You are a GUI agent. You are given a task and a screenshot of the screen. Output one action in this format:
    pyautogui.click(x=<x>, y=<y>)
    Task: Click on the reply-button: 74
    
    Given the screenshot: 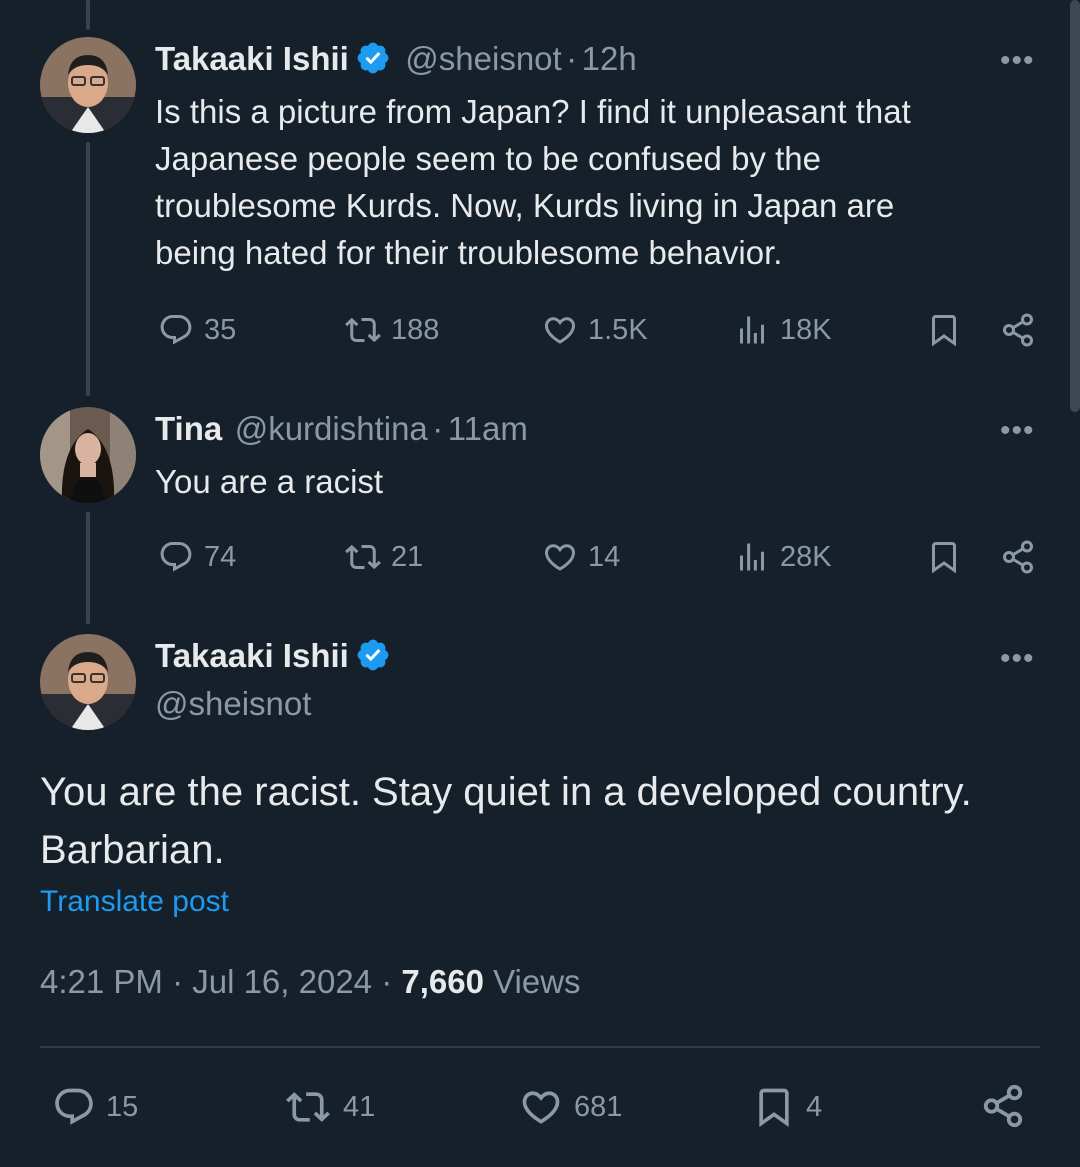 What is the action you would take?
    pyautogui.click(x=197, y=557)
    